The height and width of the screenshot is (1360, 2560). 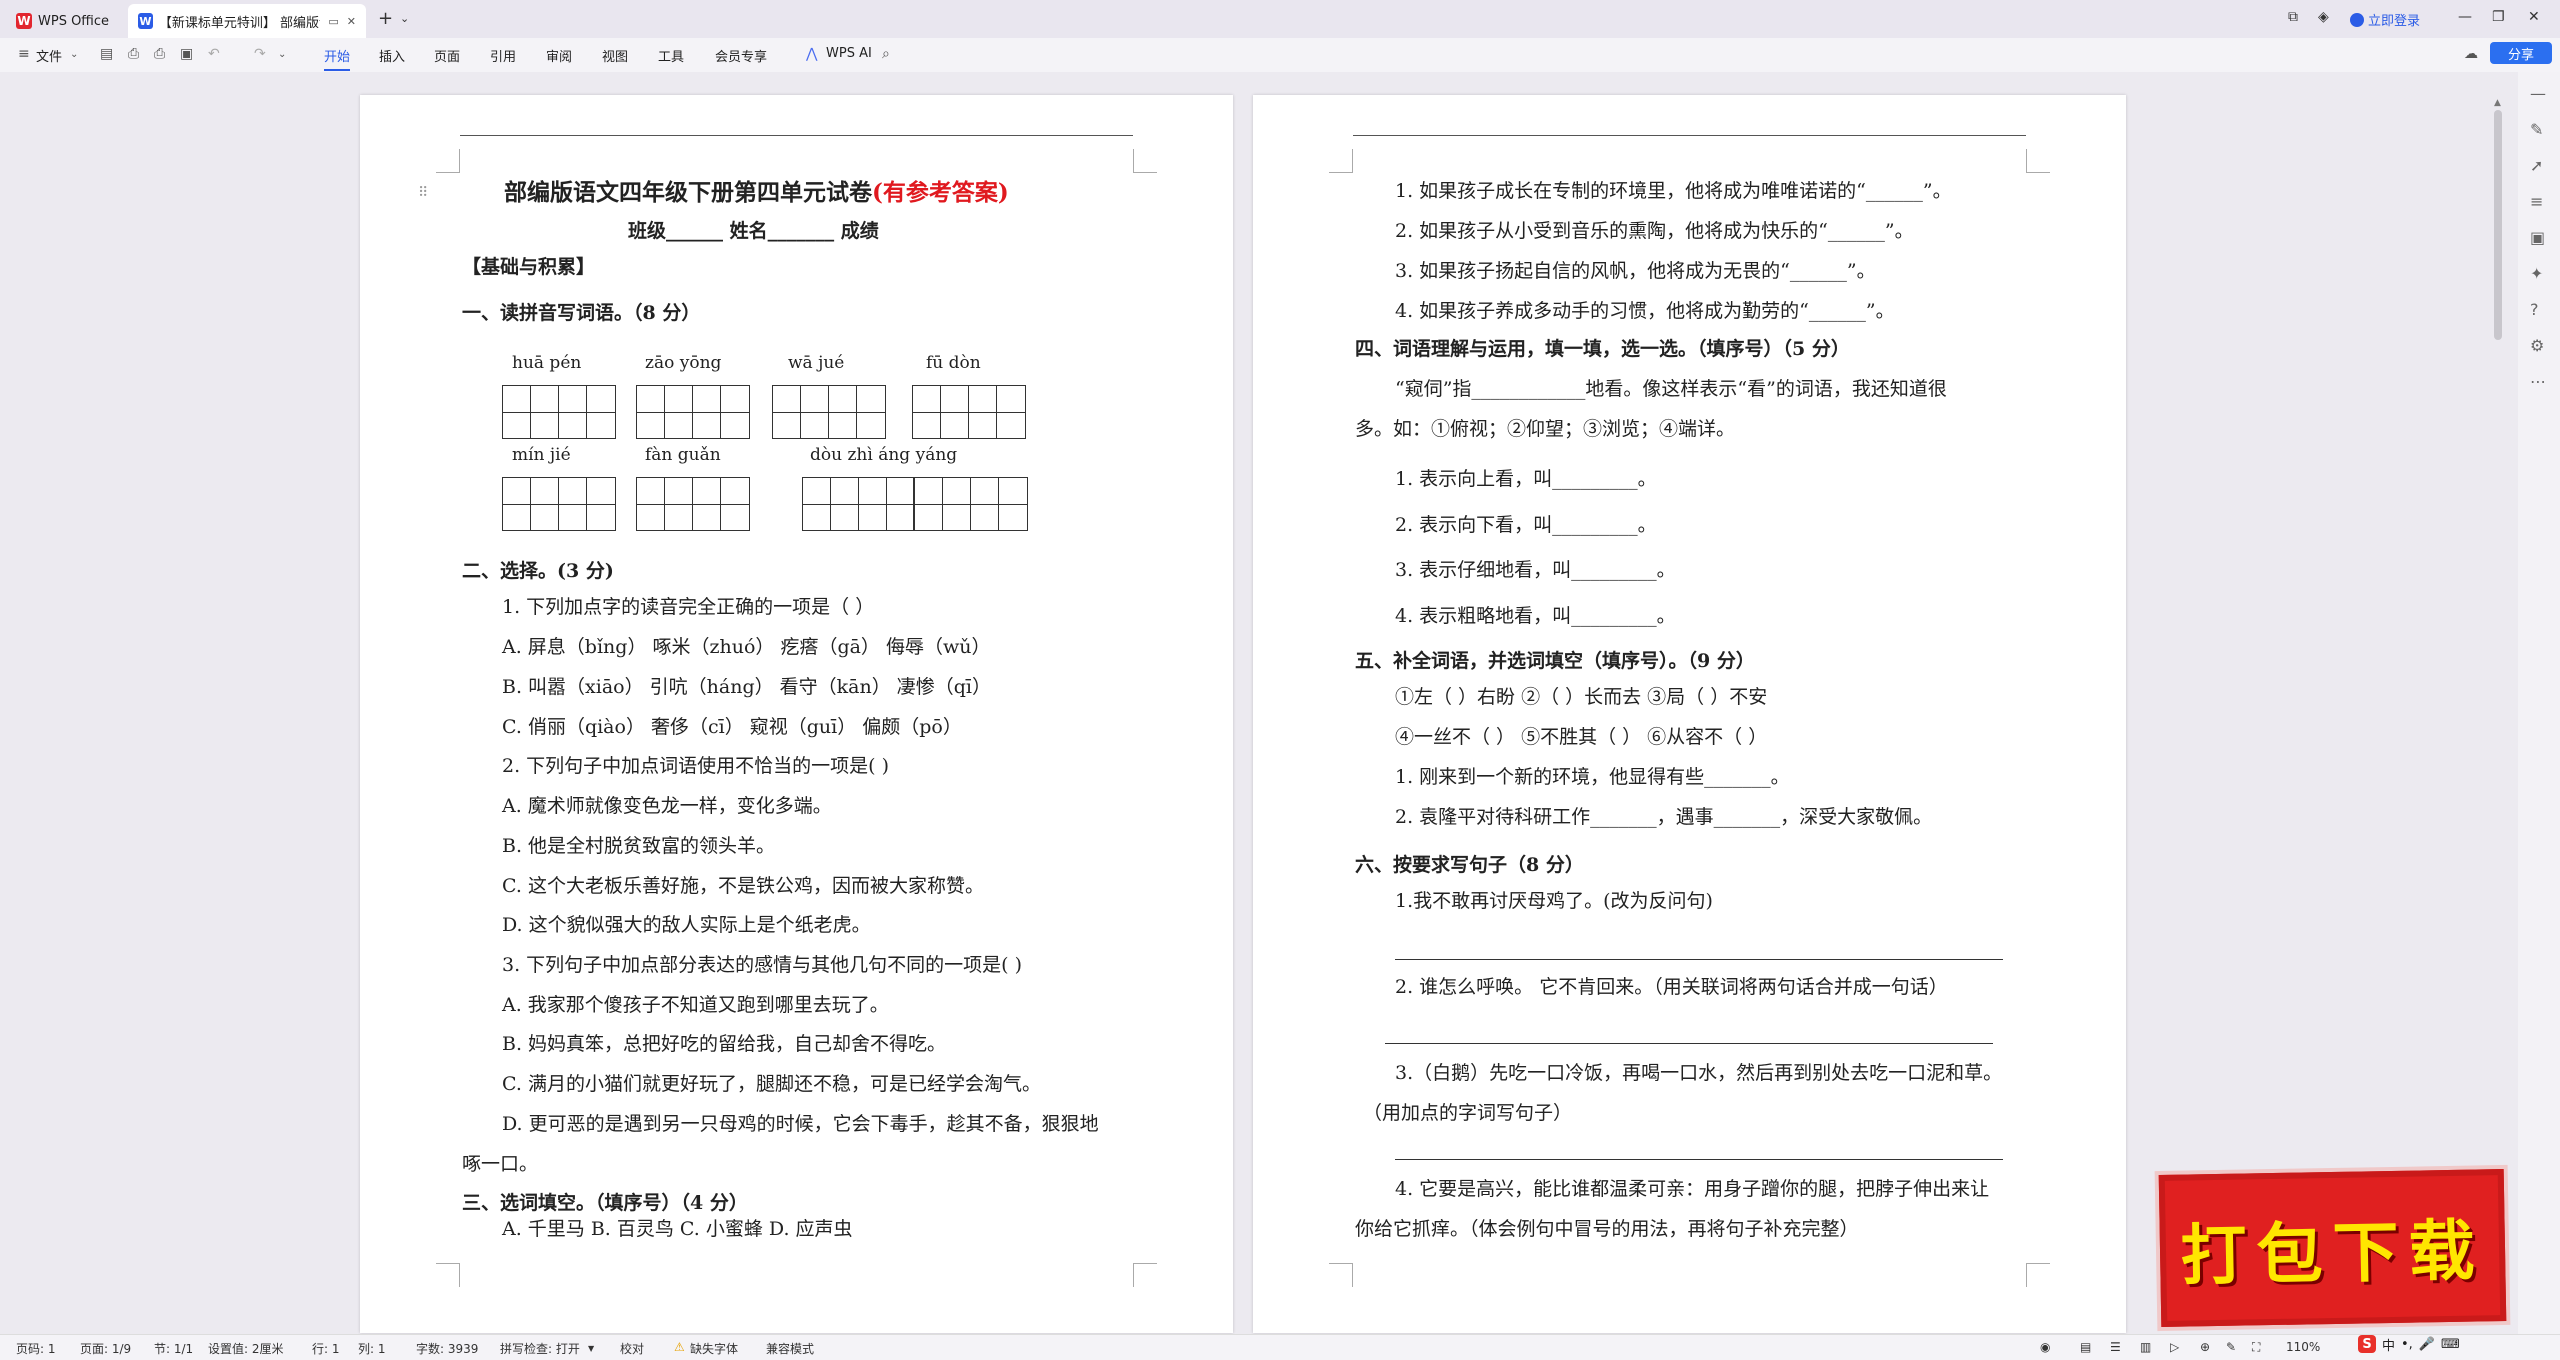 I want to click on ime-punctuation-icon: •,, so click(x=2407, y=1344).